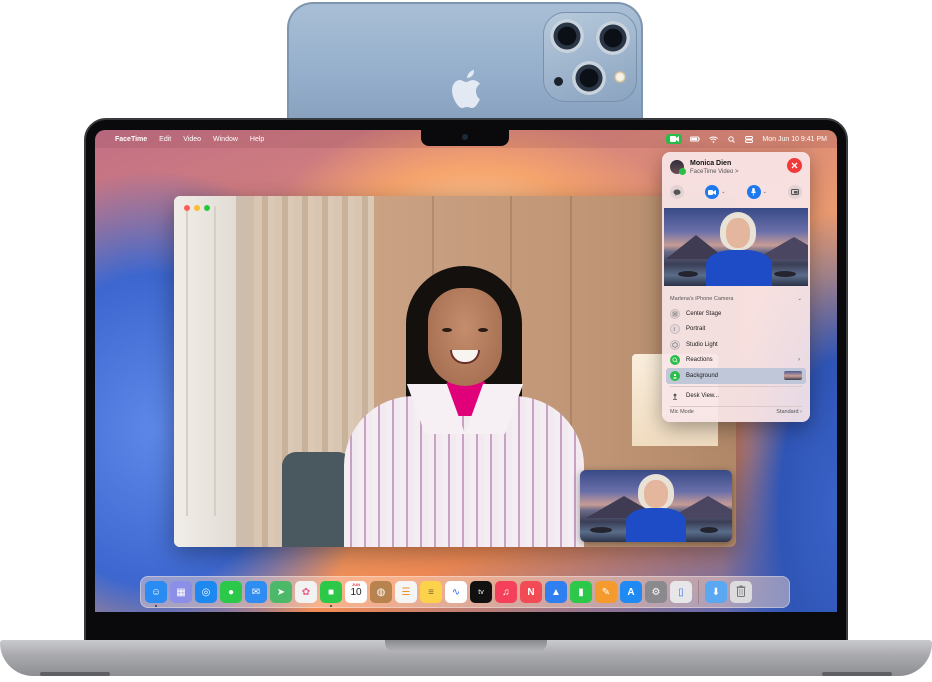  I want to click on dock-maps: ➤, so click(281, 592).